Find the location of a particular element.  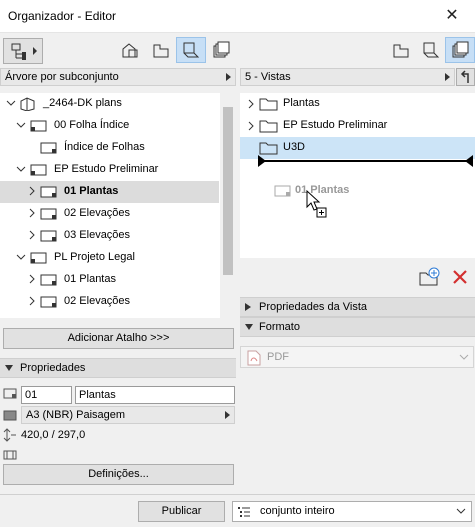

project-map-icon is located at coordinates (27, 104).